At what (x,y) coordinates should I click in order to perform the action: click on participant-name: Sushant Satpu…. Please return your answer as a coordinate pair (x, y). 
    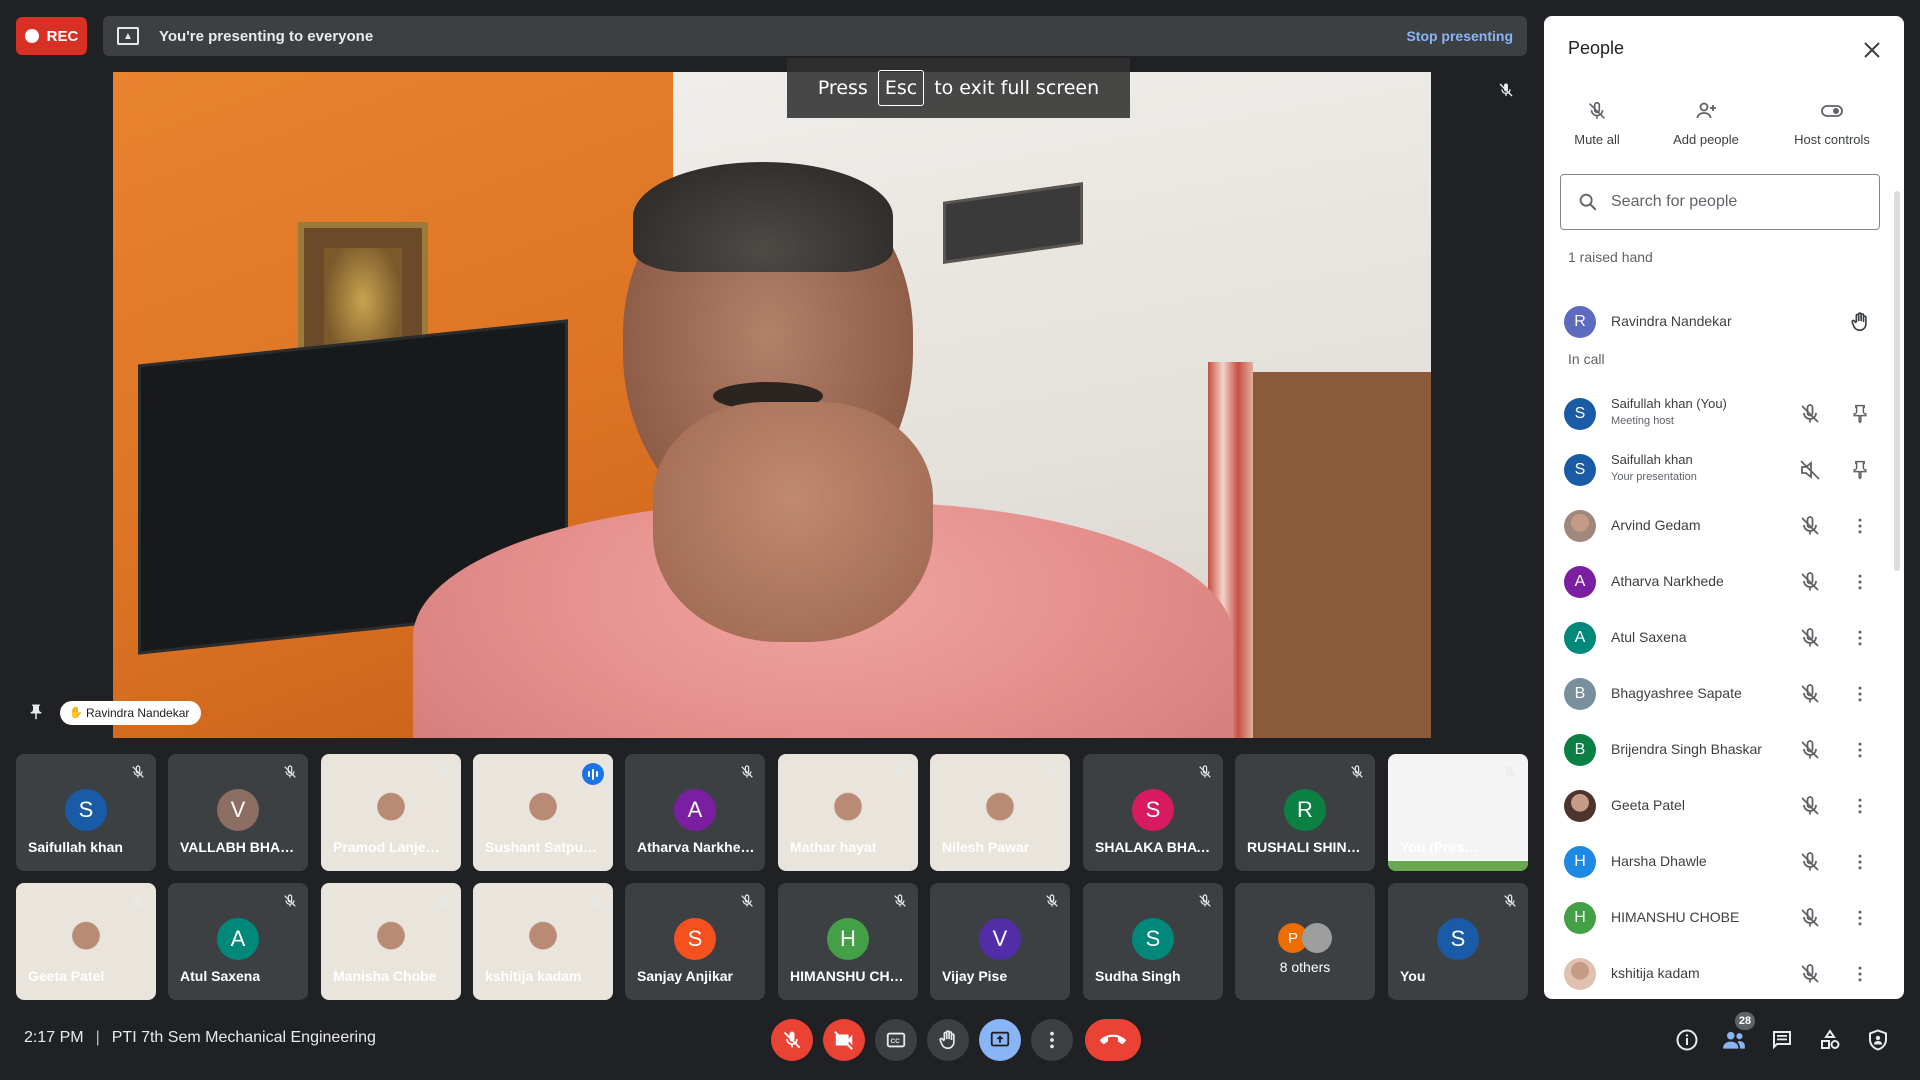
    Looking at the image, I should click on (541, 847).